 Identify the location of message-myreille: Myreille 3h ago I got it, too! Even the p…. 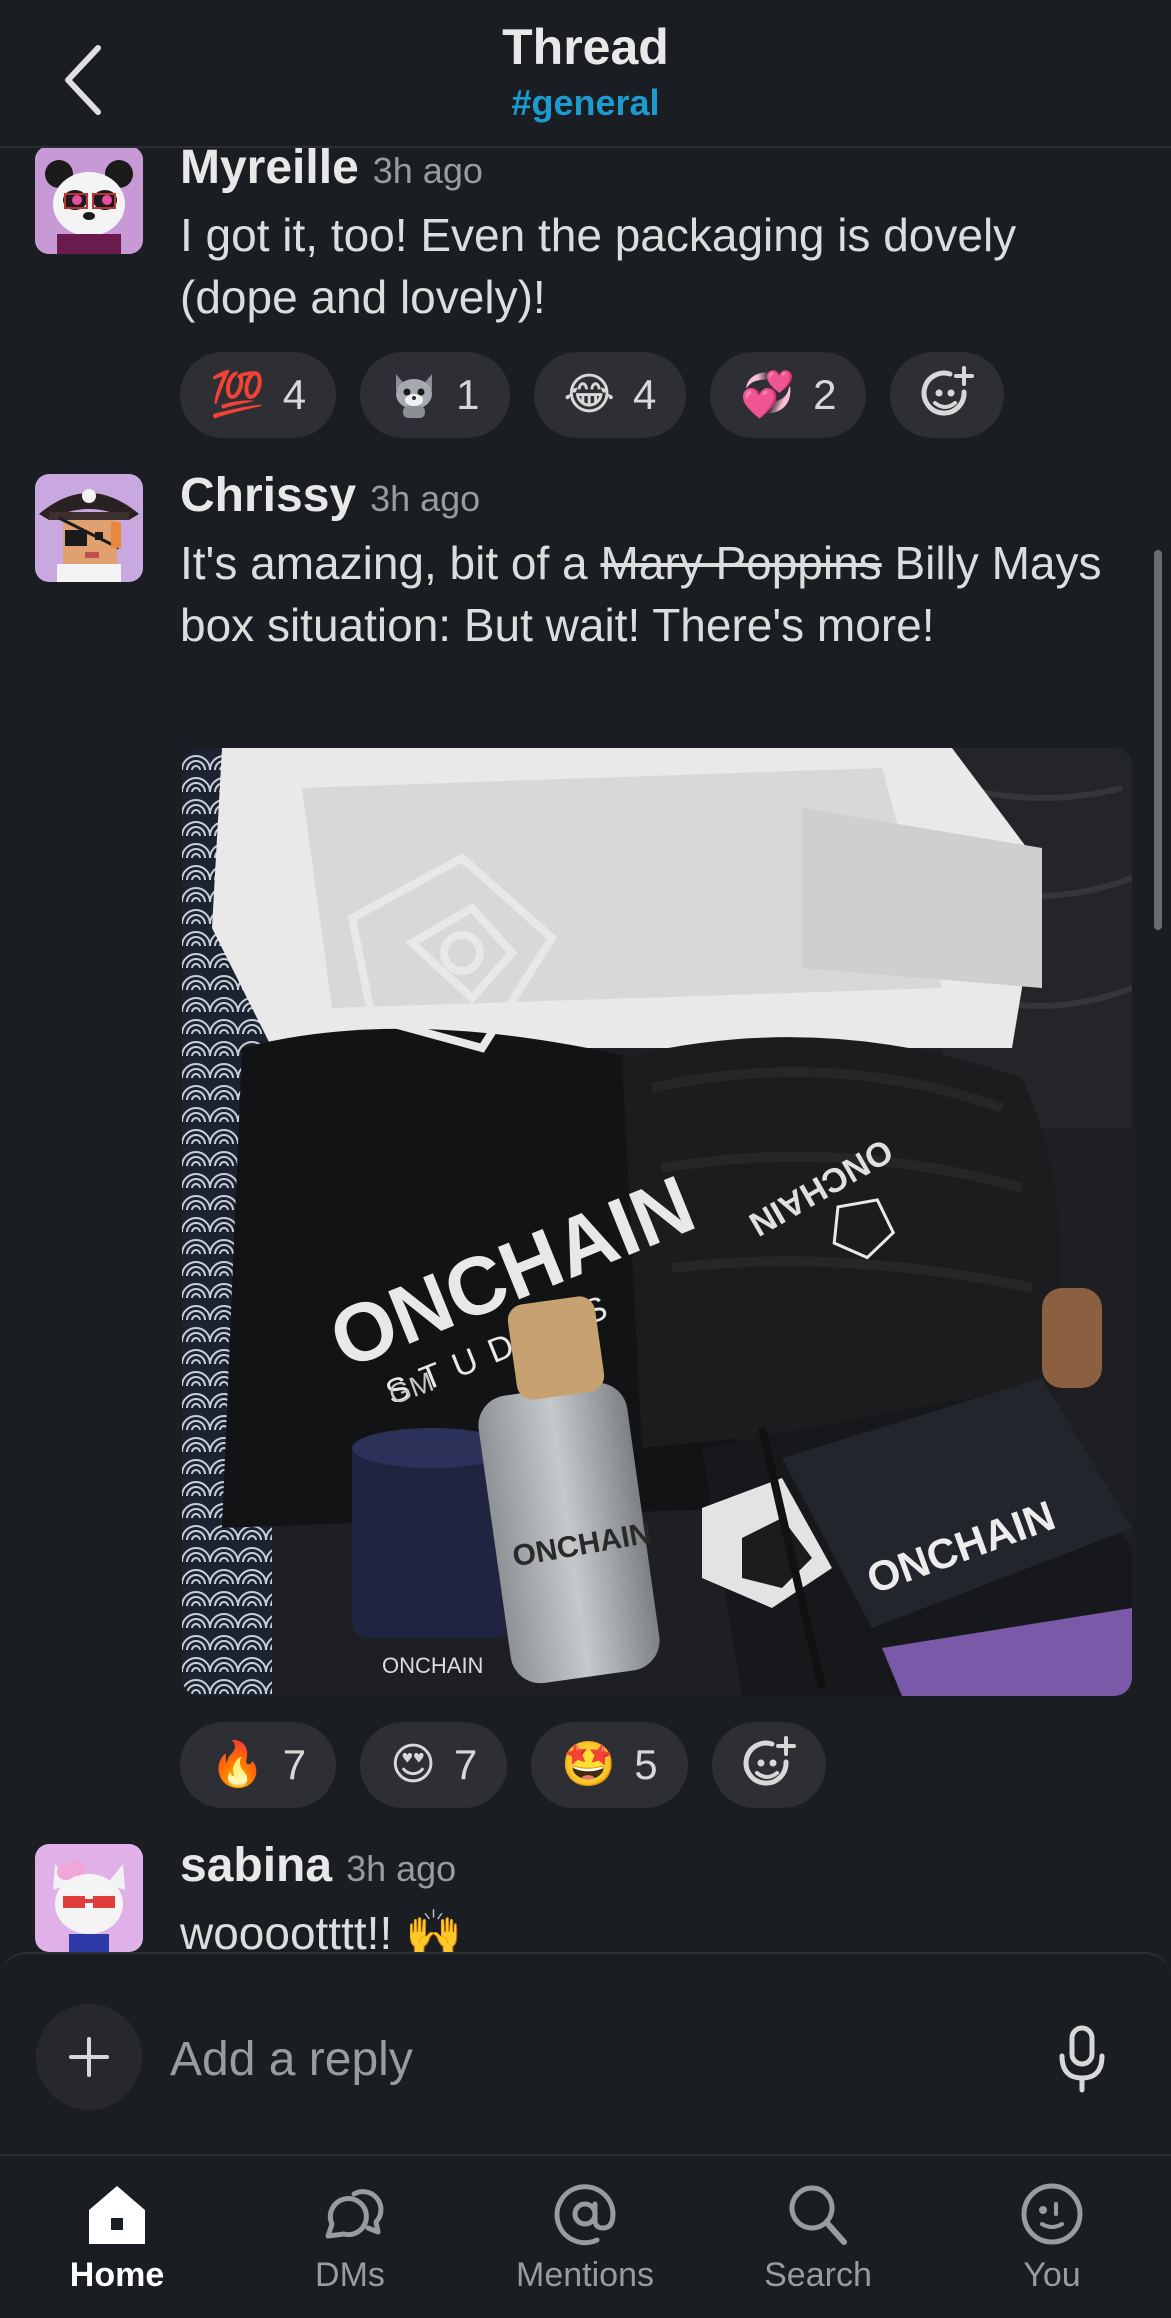
(585, 293).